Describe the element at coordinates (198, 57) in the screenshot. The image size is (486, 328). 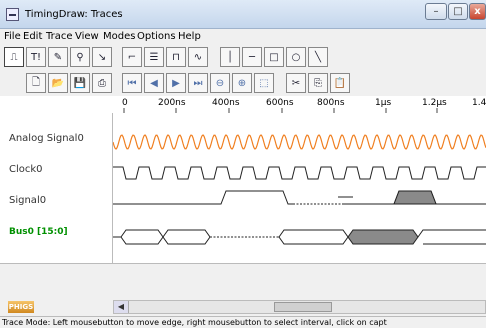
I see `sine-icon: ∿` at that location.